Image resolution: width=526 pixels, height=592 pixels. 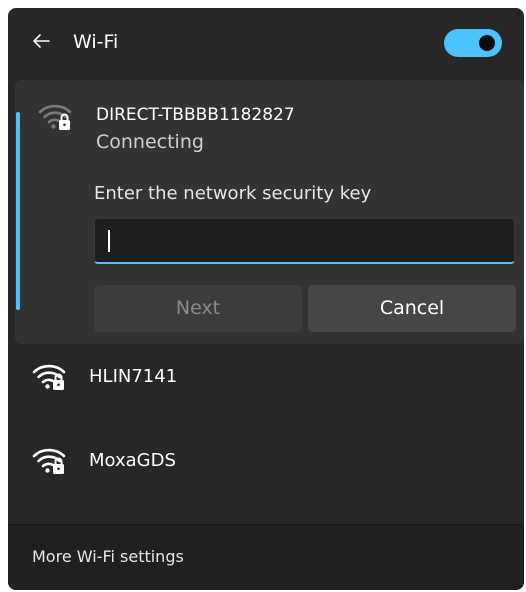 What do you see at coordinates (198, 308) in the screenshot?
I see `next-button: Next` at bounding box center [198, 308].